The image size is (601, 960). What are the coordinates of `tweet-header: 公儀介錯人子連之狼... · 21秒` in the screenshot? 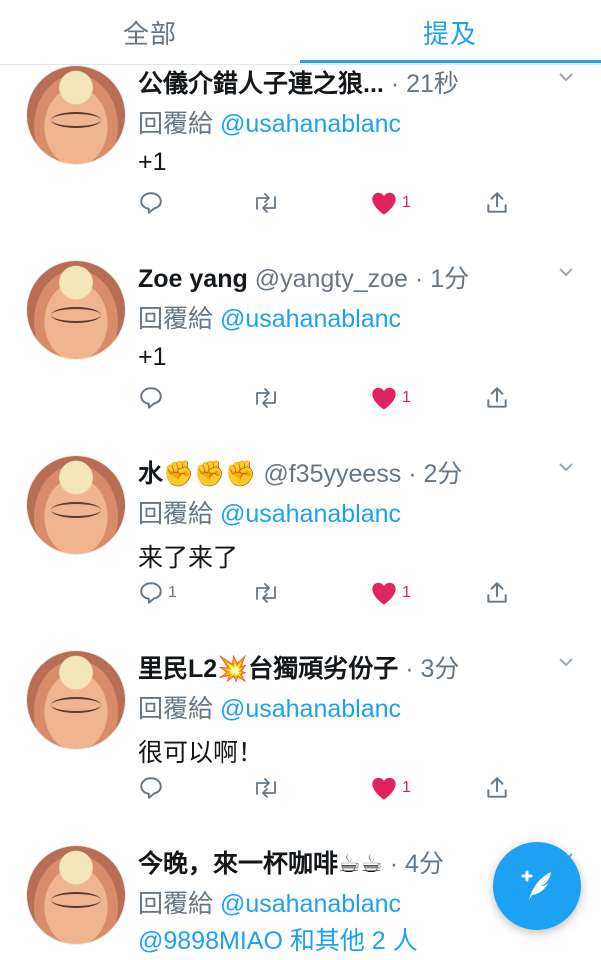 It's located at (348, 81).